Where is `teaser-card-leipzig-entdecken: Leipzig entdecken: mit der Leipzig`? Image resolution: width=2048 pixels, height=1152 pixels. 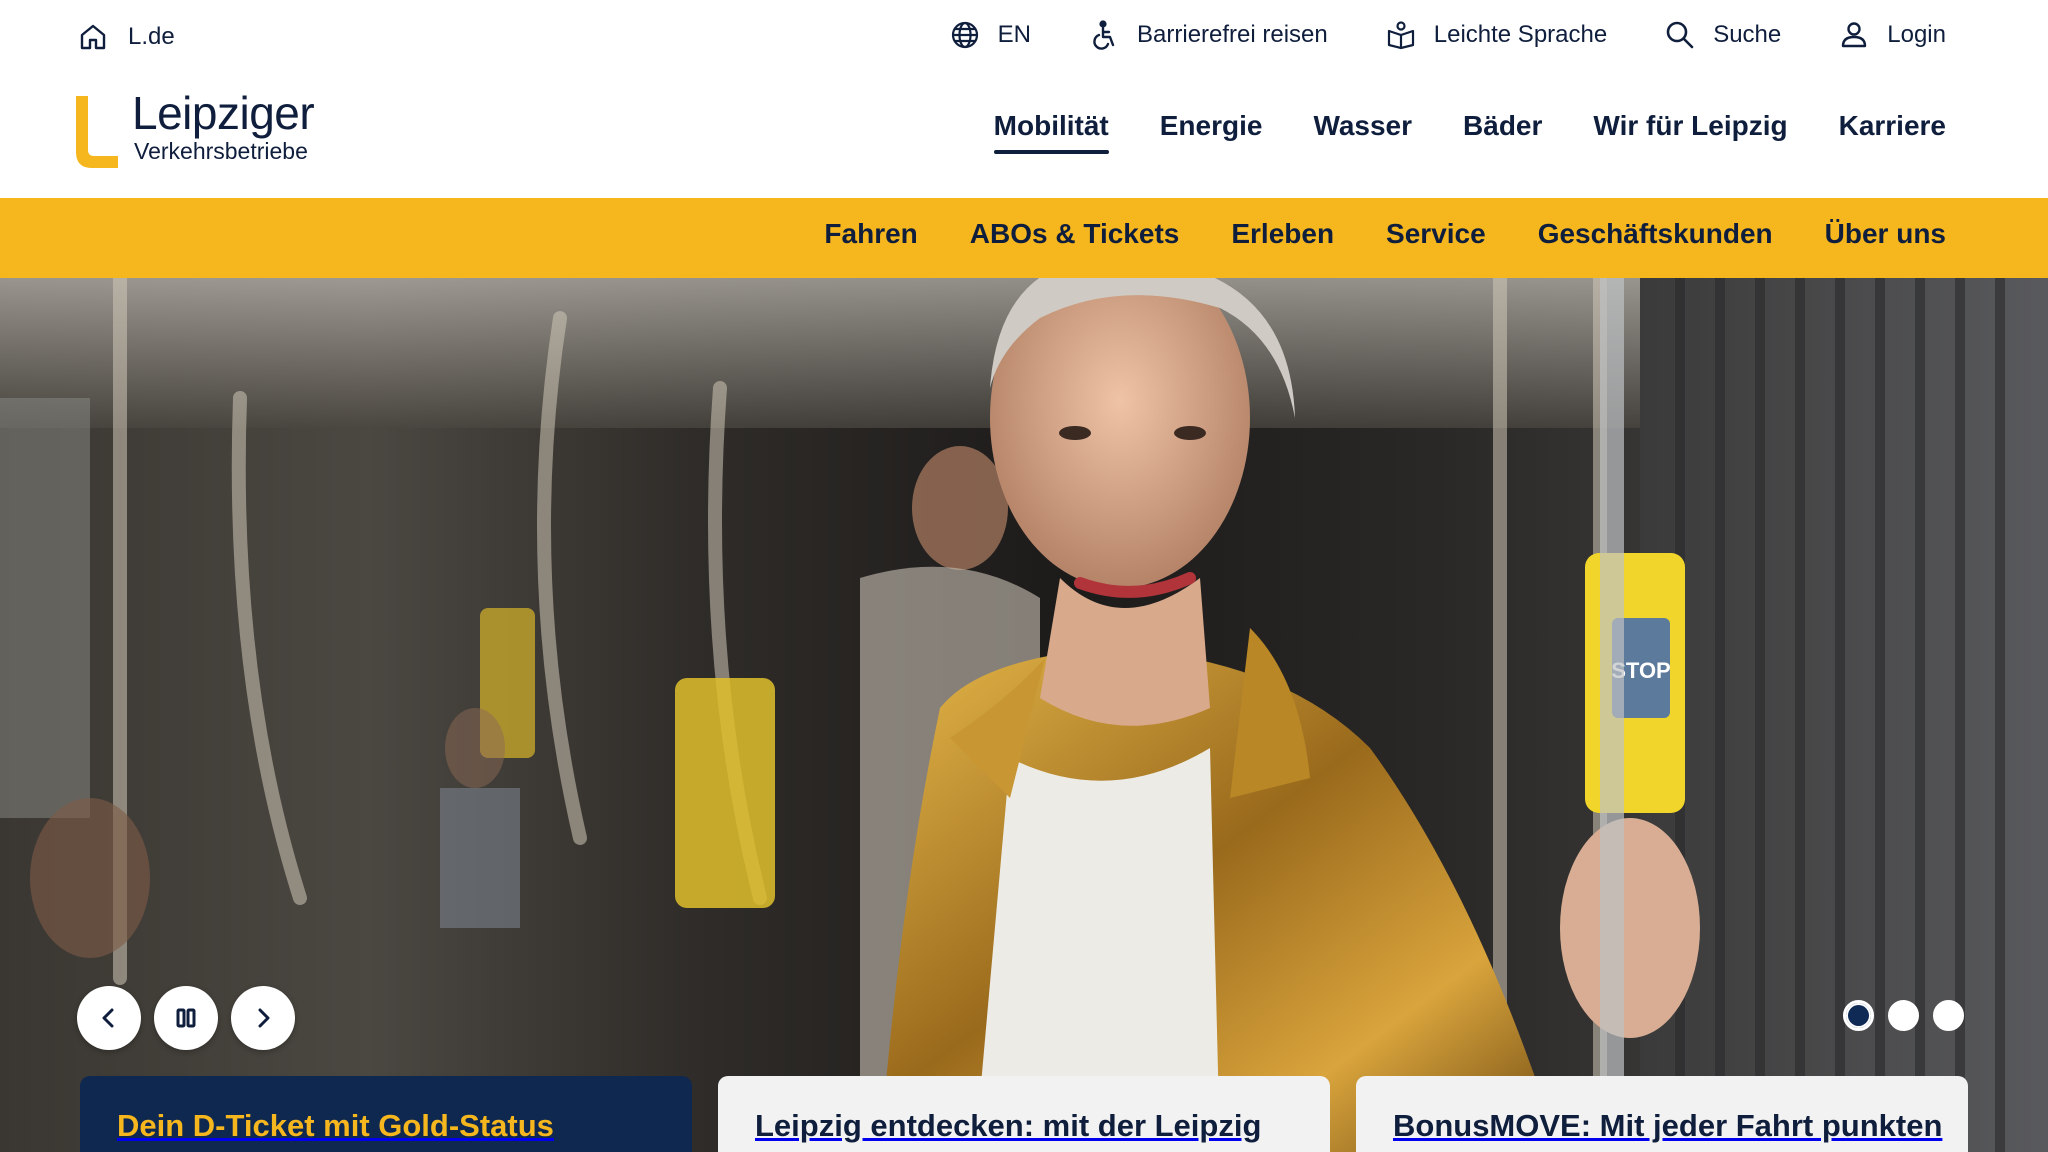
teaser-card-leipzig-entdecken: Leipzig entdecken: mit der Leipzig is located at coordinates (1024, 1114).